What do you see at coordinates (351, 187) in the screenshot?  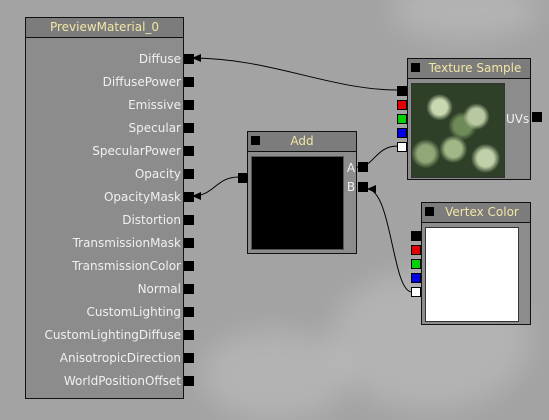 I see `add-input-b-label: B` at bounding box center [351, 187].